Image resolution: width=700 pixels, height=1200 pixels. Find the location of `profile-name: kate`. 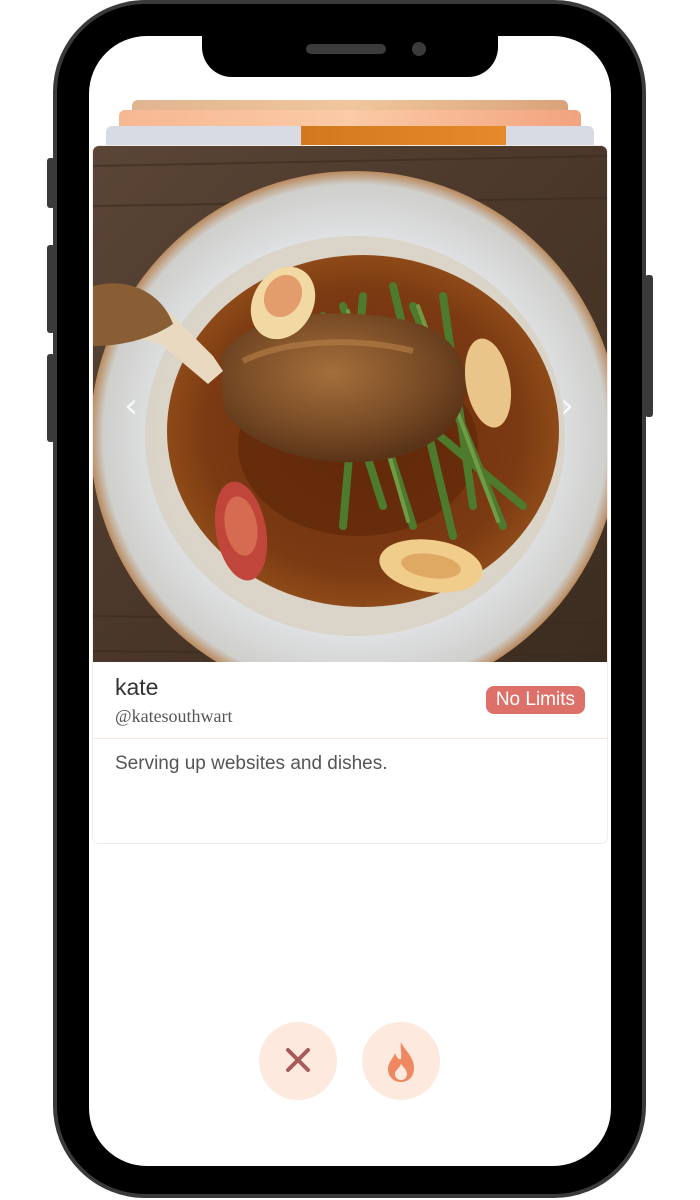

profile-name: kate is located at coordinates (137, 687).